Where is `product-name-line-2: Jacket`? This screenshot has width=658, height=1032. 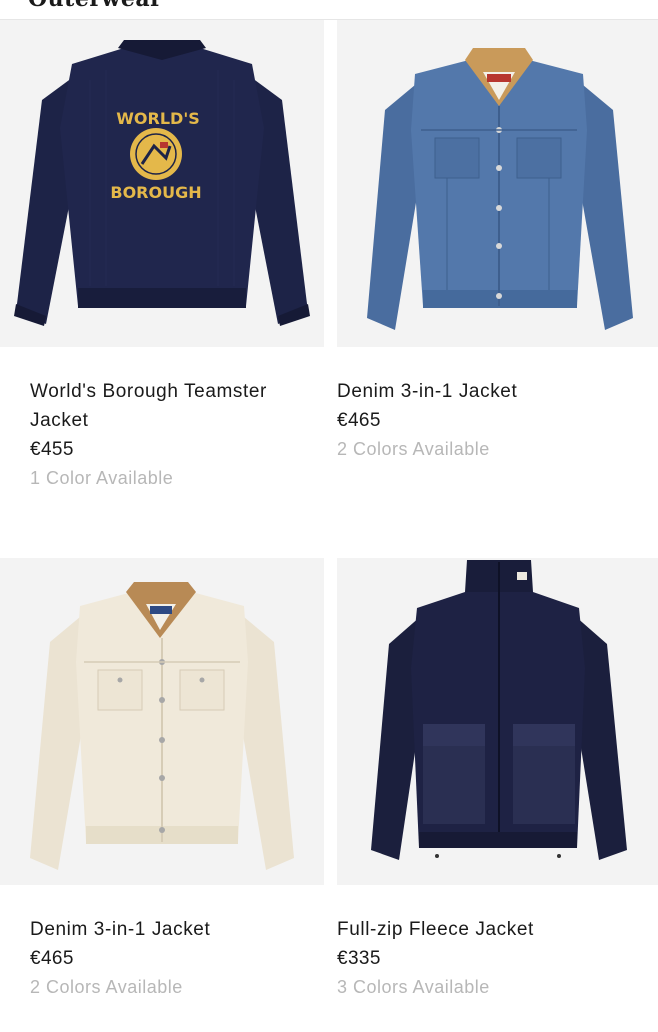 product-name-line-2: Jacket is located at coordinates (177, 420).